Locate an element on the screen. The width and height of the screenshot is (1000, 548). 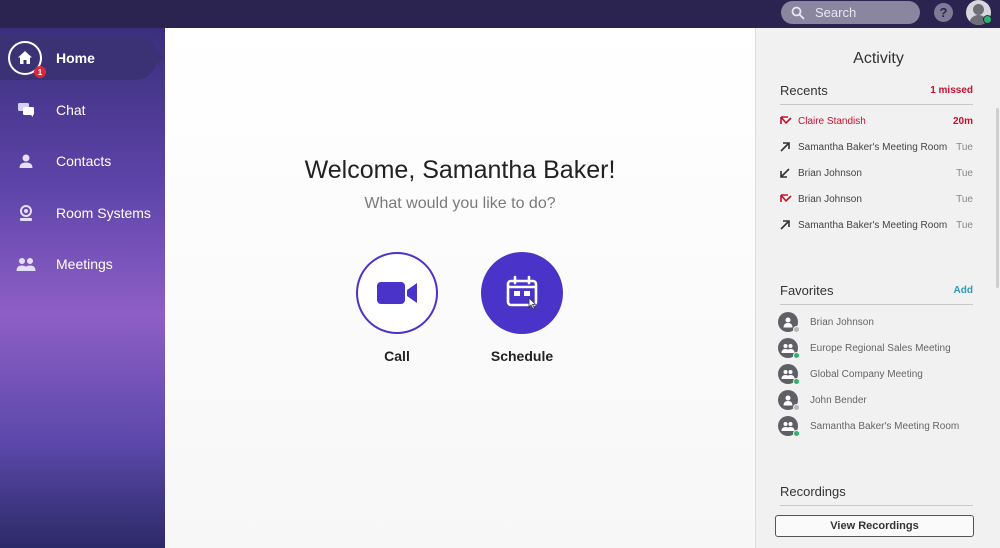
favorite-name: Europe Regional Sales Meeting is located at coordinates (880, 348).